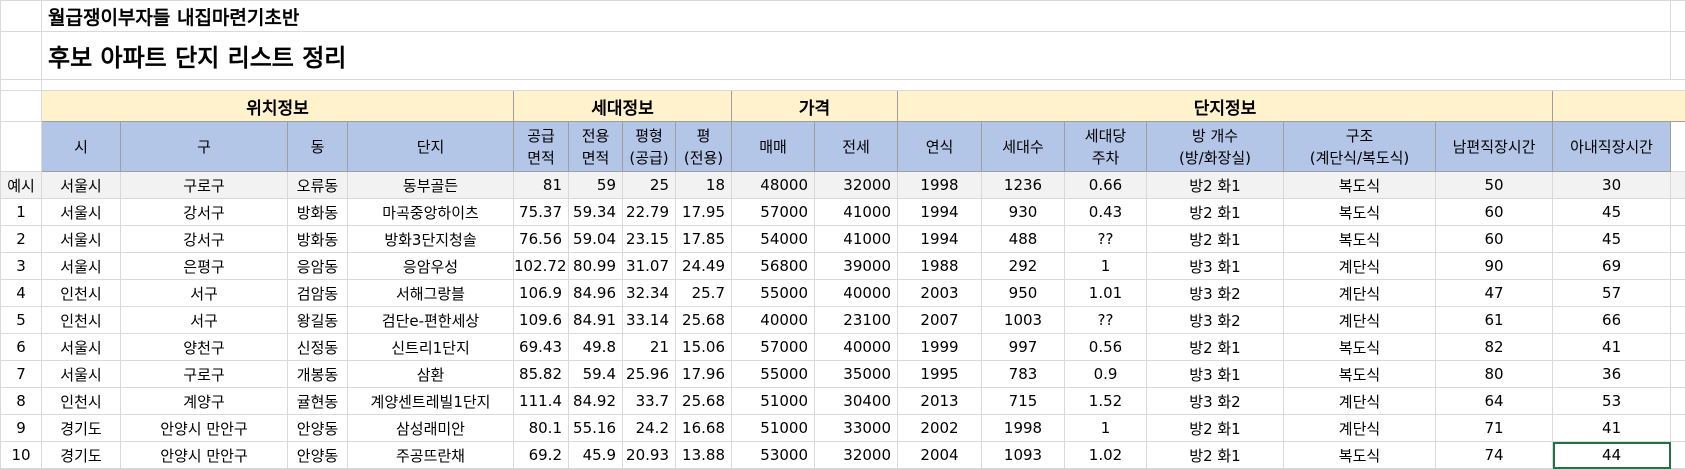  Describe the element at coordinates (541, 428) in the screenshot. I see `cell-supply-area: 80.1` at that location.